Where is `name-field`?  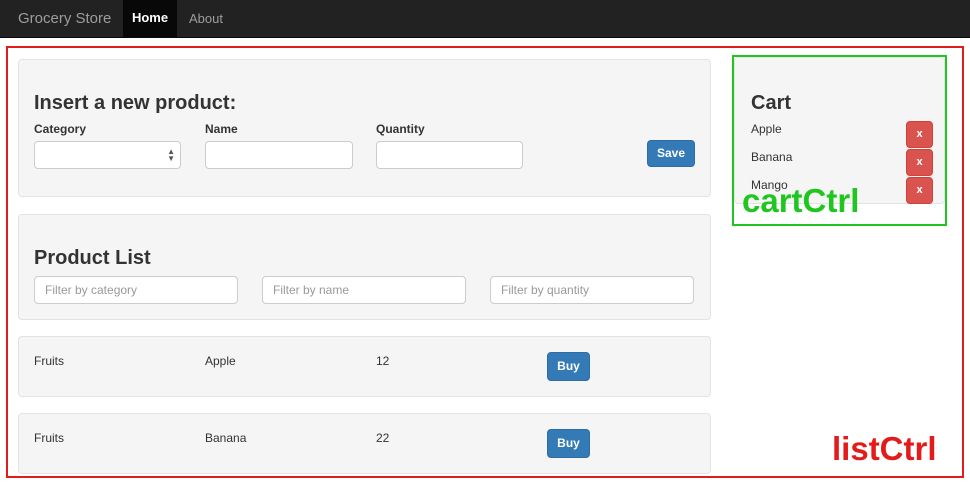 name-field is located at coordinates (279, 155).